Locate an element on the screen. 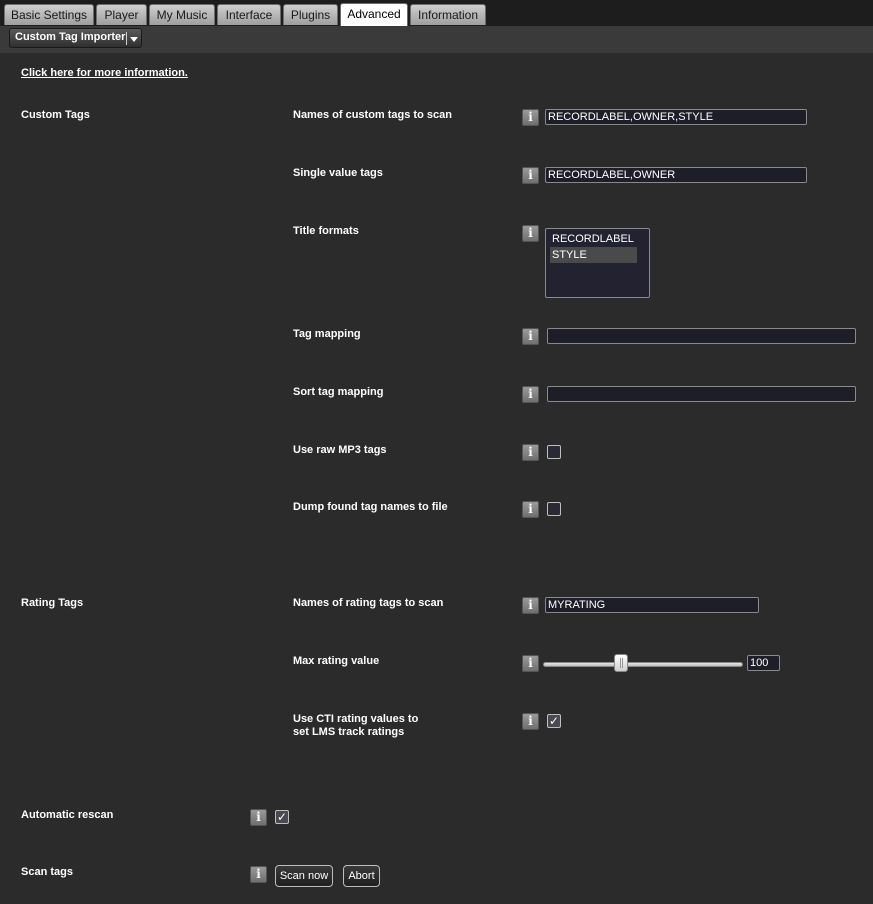  label-max-rating-value: Max rating value is located at coordinates (336, 661).